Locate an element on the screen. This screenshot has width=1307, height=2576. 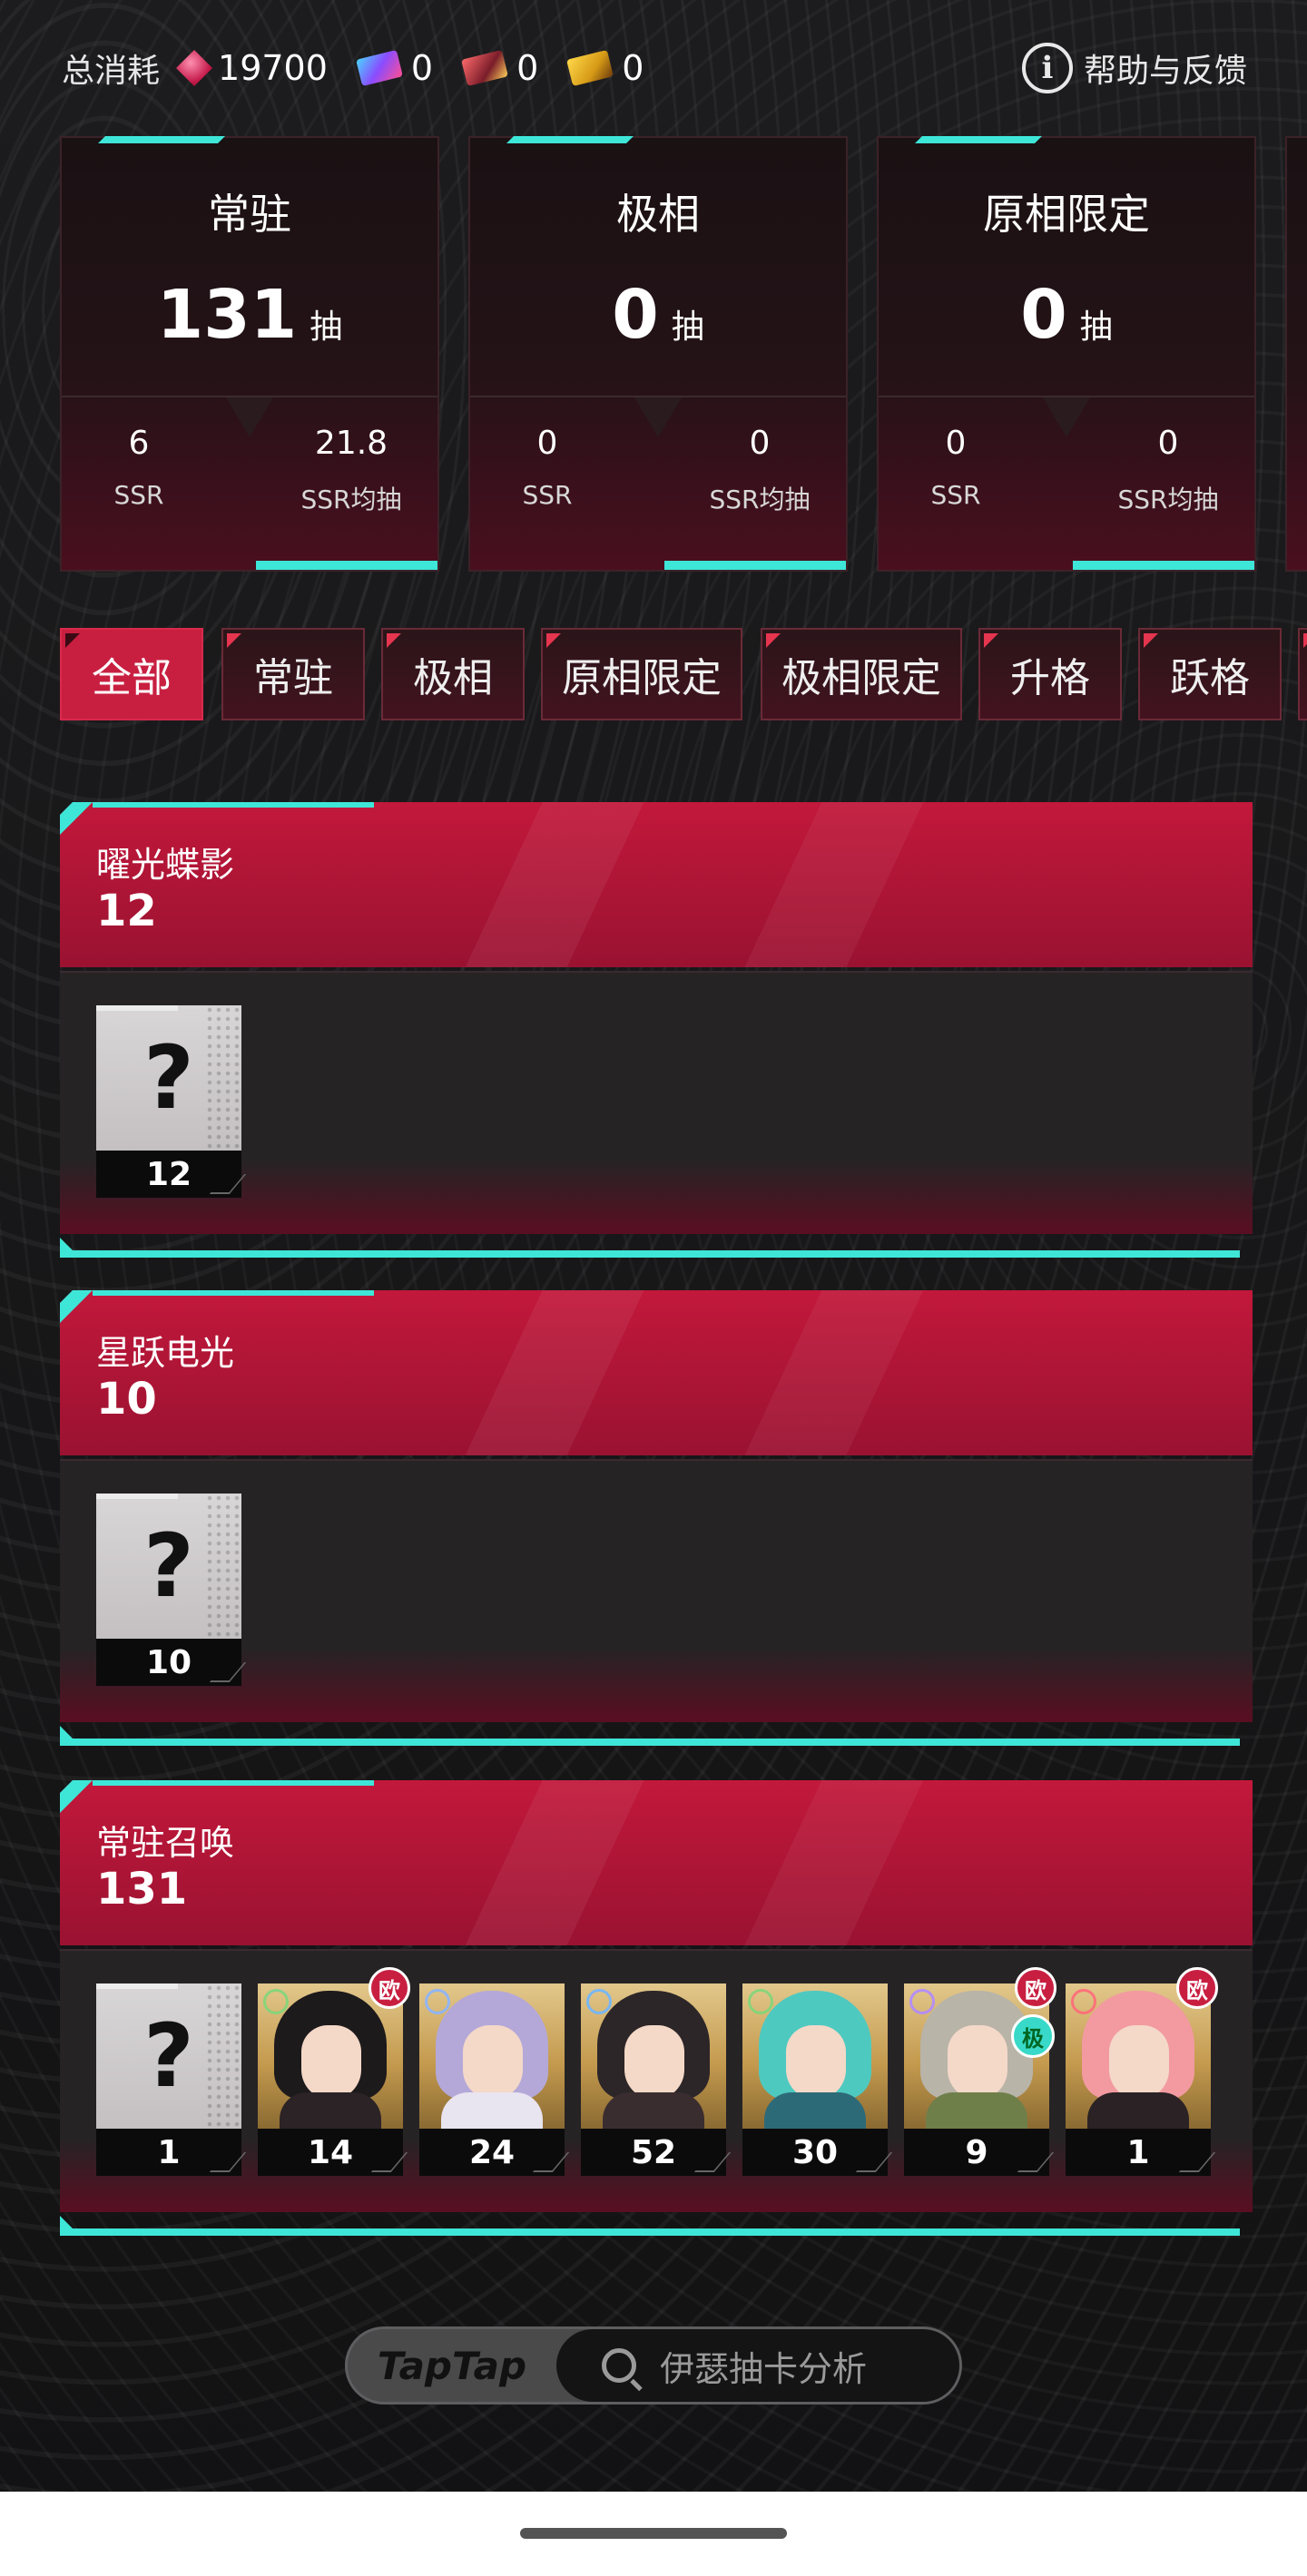
pool-pull-count: 10 is located at coordinates (127, 1399).